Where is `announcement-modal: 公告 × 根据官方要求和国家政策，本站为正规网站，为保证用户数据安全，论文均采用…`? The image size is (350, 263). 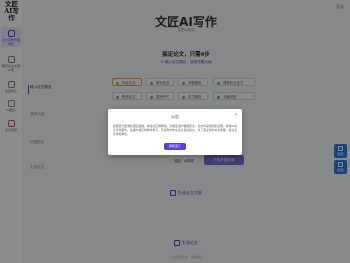 announcement-modal: 公告 × 根据官方要求和国家政策，本站为正规网站，为保证用户数据安全，论文均采用… is located at coordinates (175, 132).